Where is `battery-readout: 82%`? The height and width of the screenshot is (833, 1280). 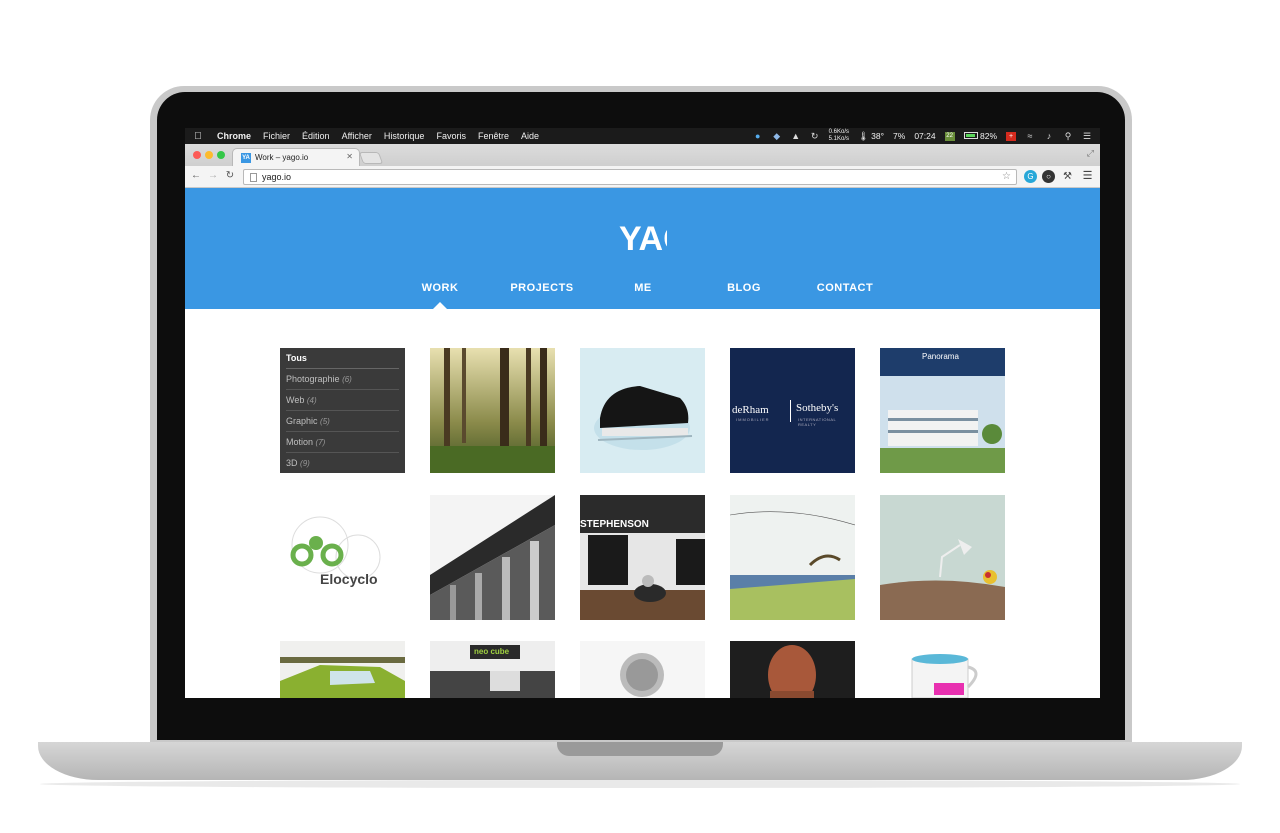
battery-readout: 82% is located at coordinates (980, 136).